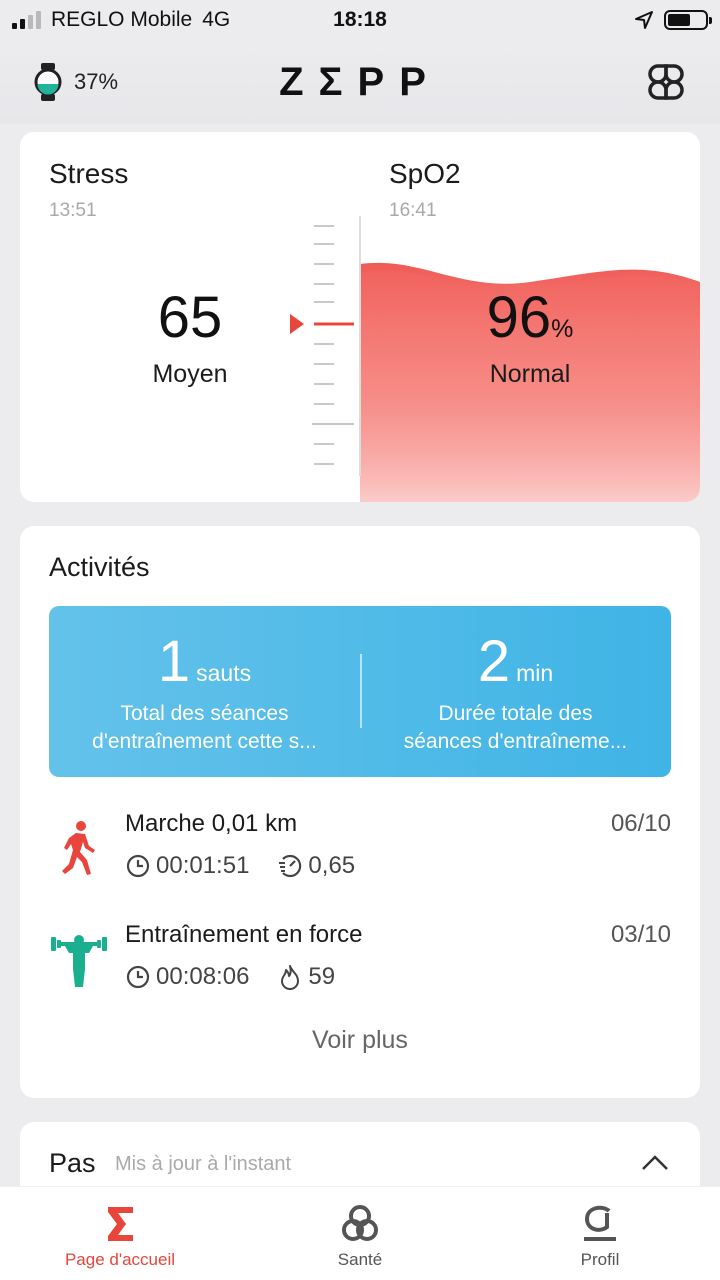 Image resolution: width=720 pixels, height=1280 pixels. Describe the element at coordinates (425, 173) in the screenshot. I see `spo2-title: SpO2` at that location.